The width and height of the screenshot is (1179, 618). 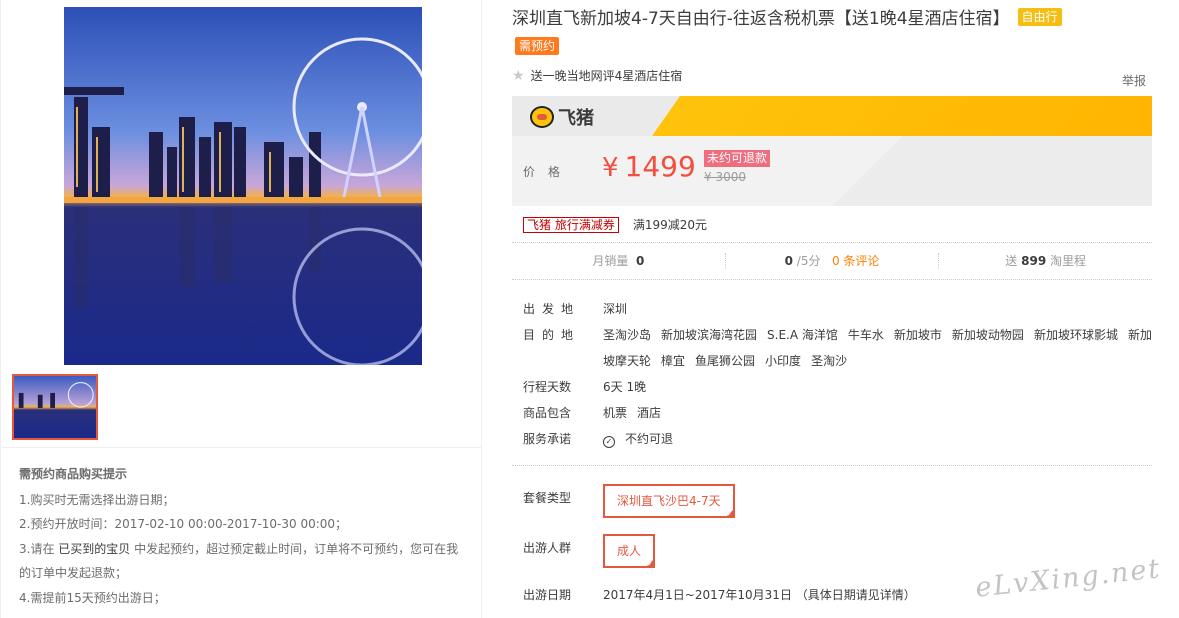 What do you see at coordinates (649, 439) in the screenshot?
I see `promise-text: 不约可退` at bounding box center [649, 439].